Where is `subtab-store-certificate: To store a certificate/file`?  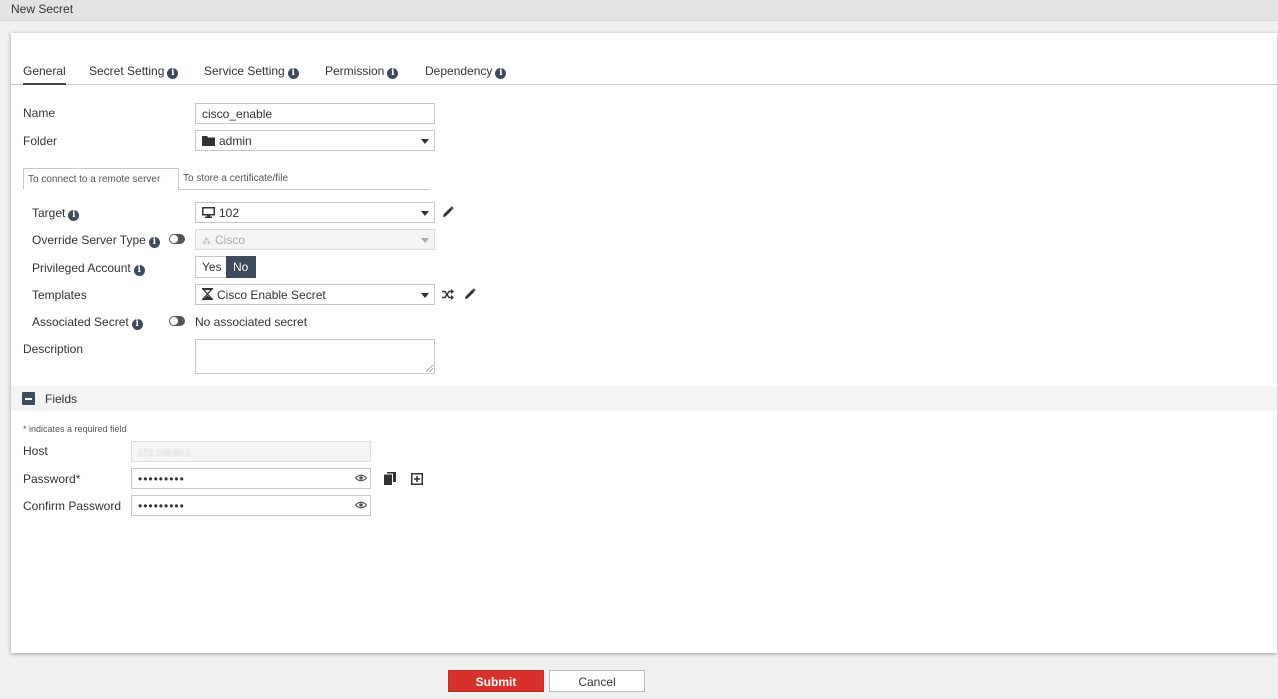 subtab-store-certificate: To store a certificate/file is located at coordinates (235, 179).